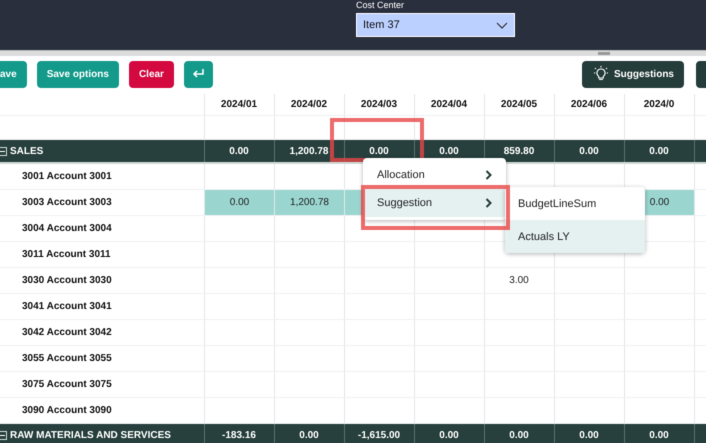 This screenshot has height=443, width=706. I want to click on cost-center-dropdown: Item 37, so click(435, 25).